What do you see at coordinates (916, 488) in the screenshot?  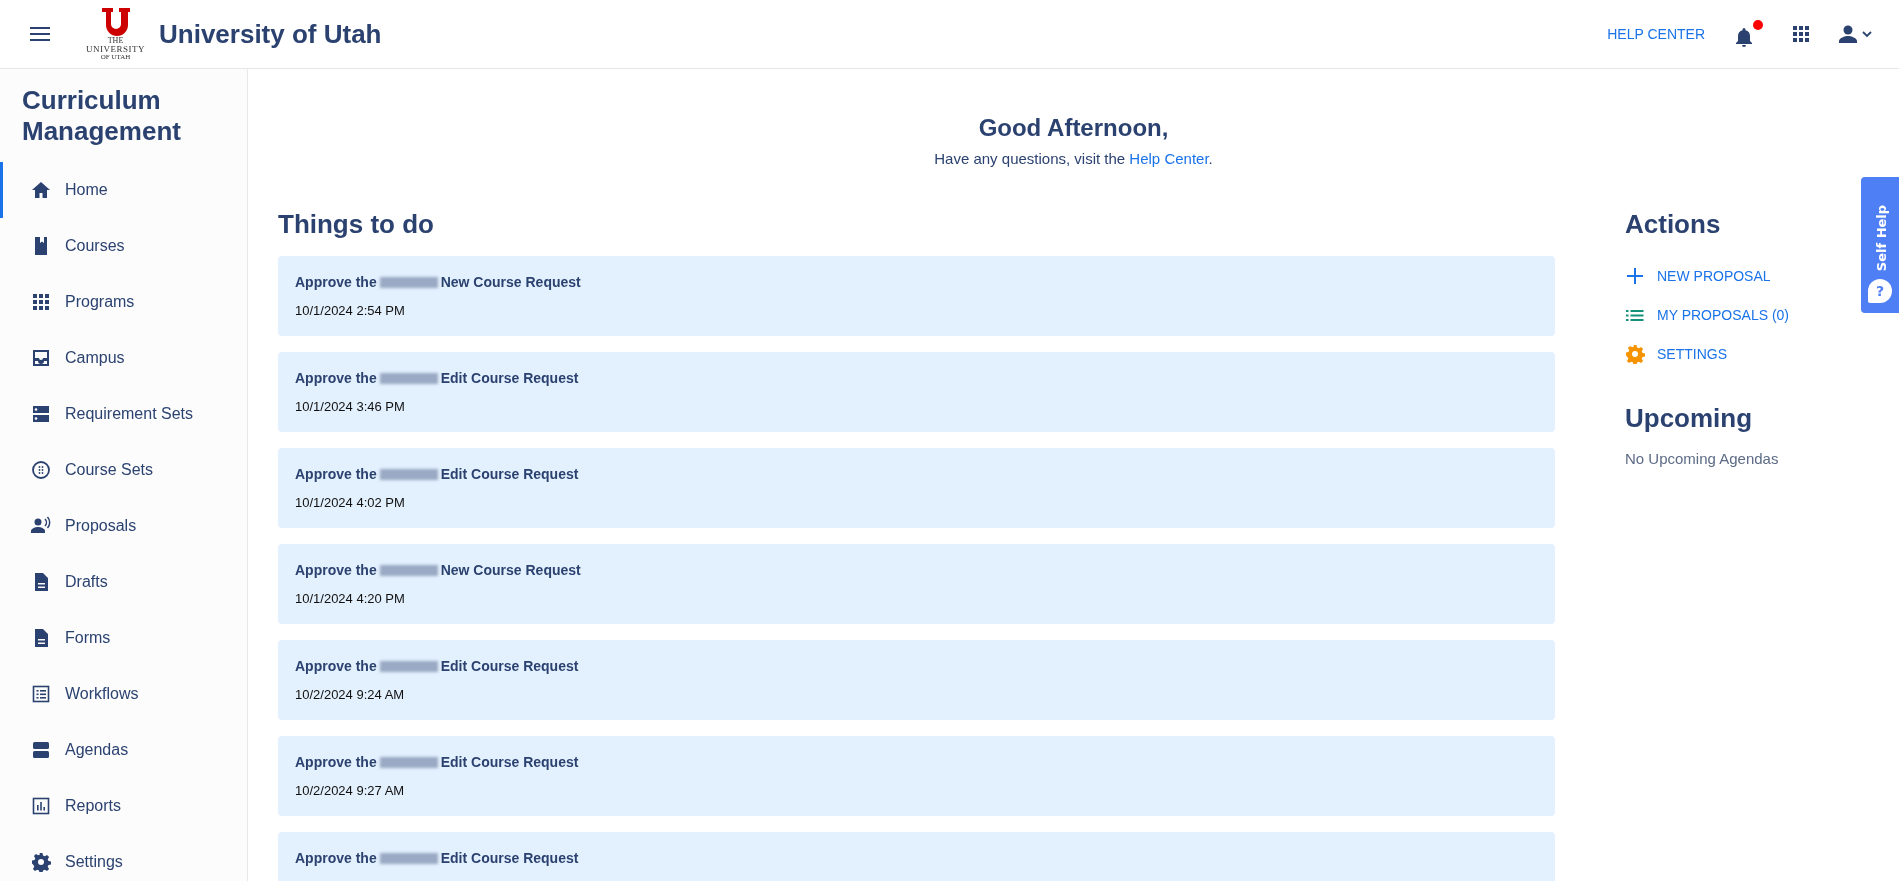 I see `task-card: Approve the Edit Course Request 10/1/2024 4:02 PM` at bounding box center [916, 488].